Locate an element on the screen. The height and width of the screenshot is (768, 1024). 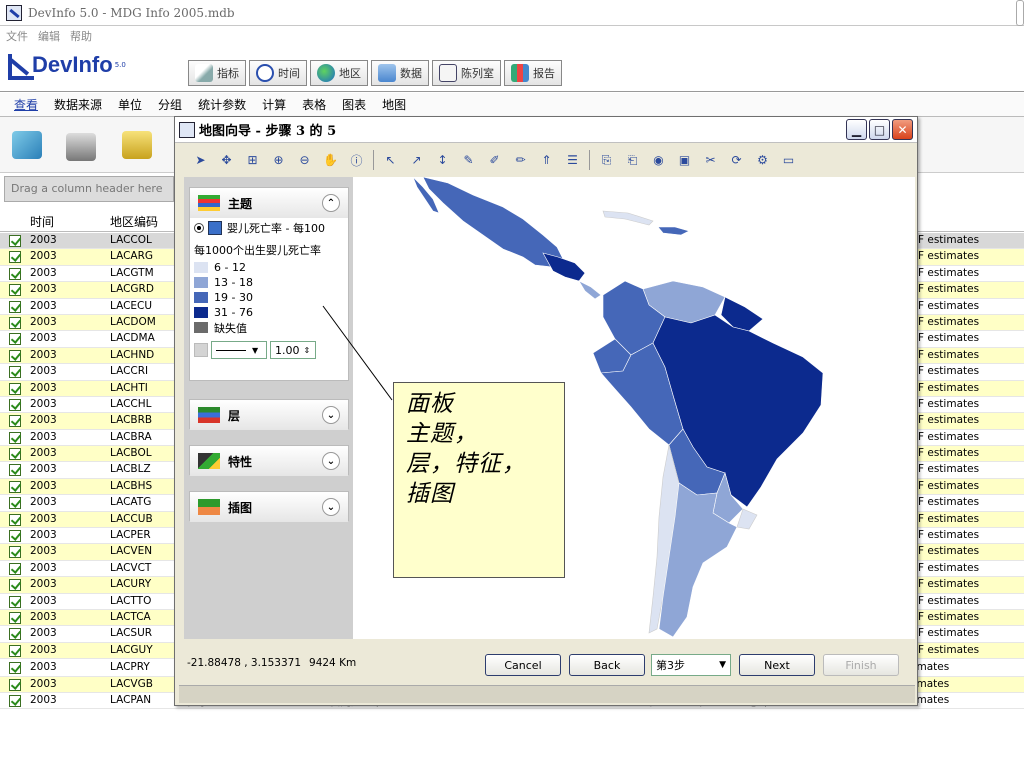
settings-icon: ⚙ is located at coordinates (762, 160).